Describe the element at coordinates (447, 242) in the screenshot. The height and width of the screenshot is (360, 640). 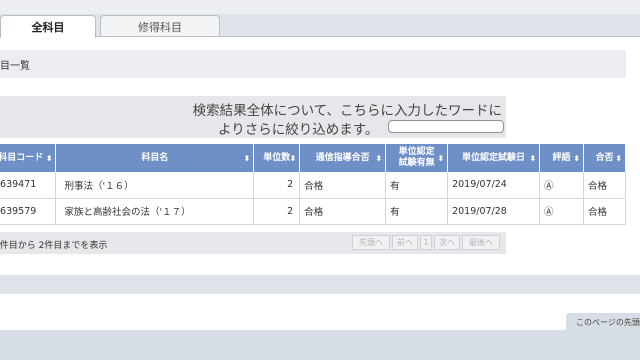
I see `pager-next-button: 次へ` at that location.